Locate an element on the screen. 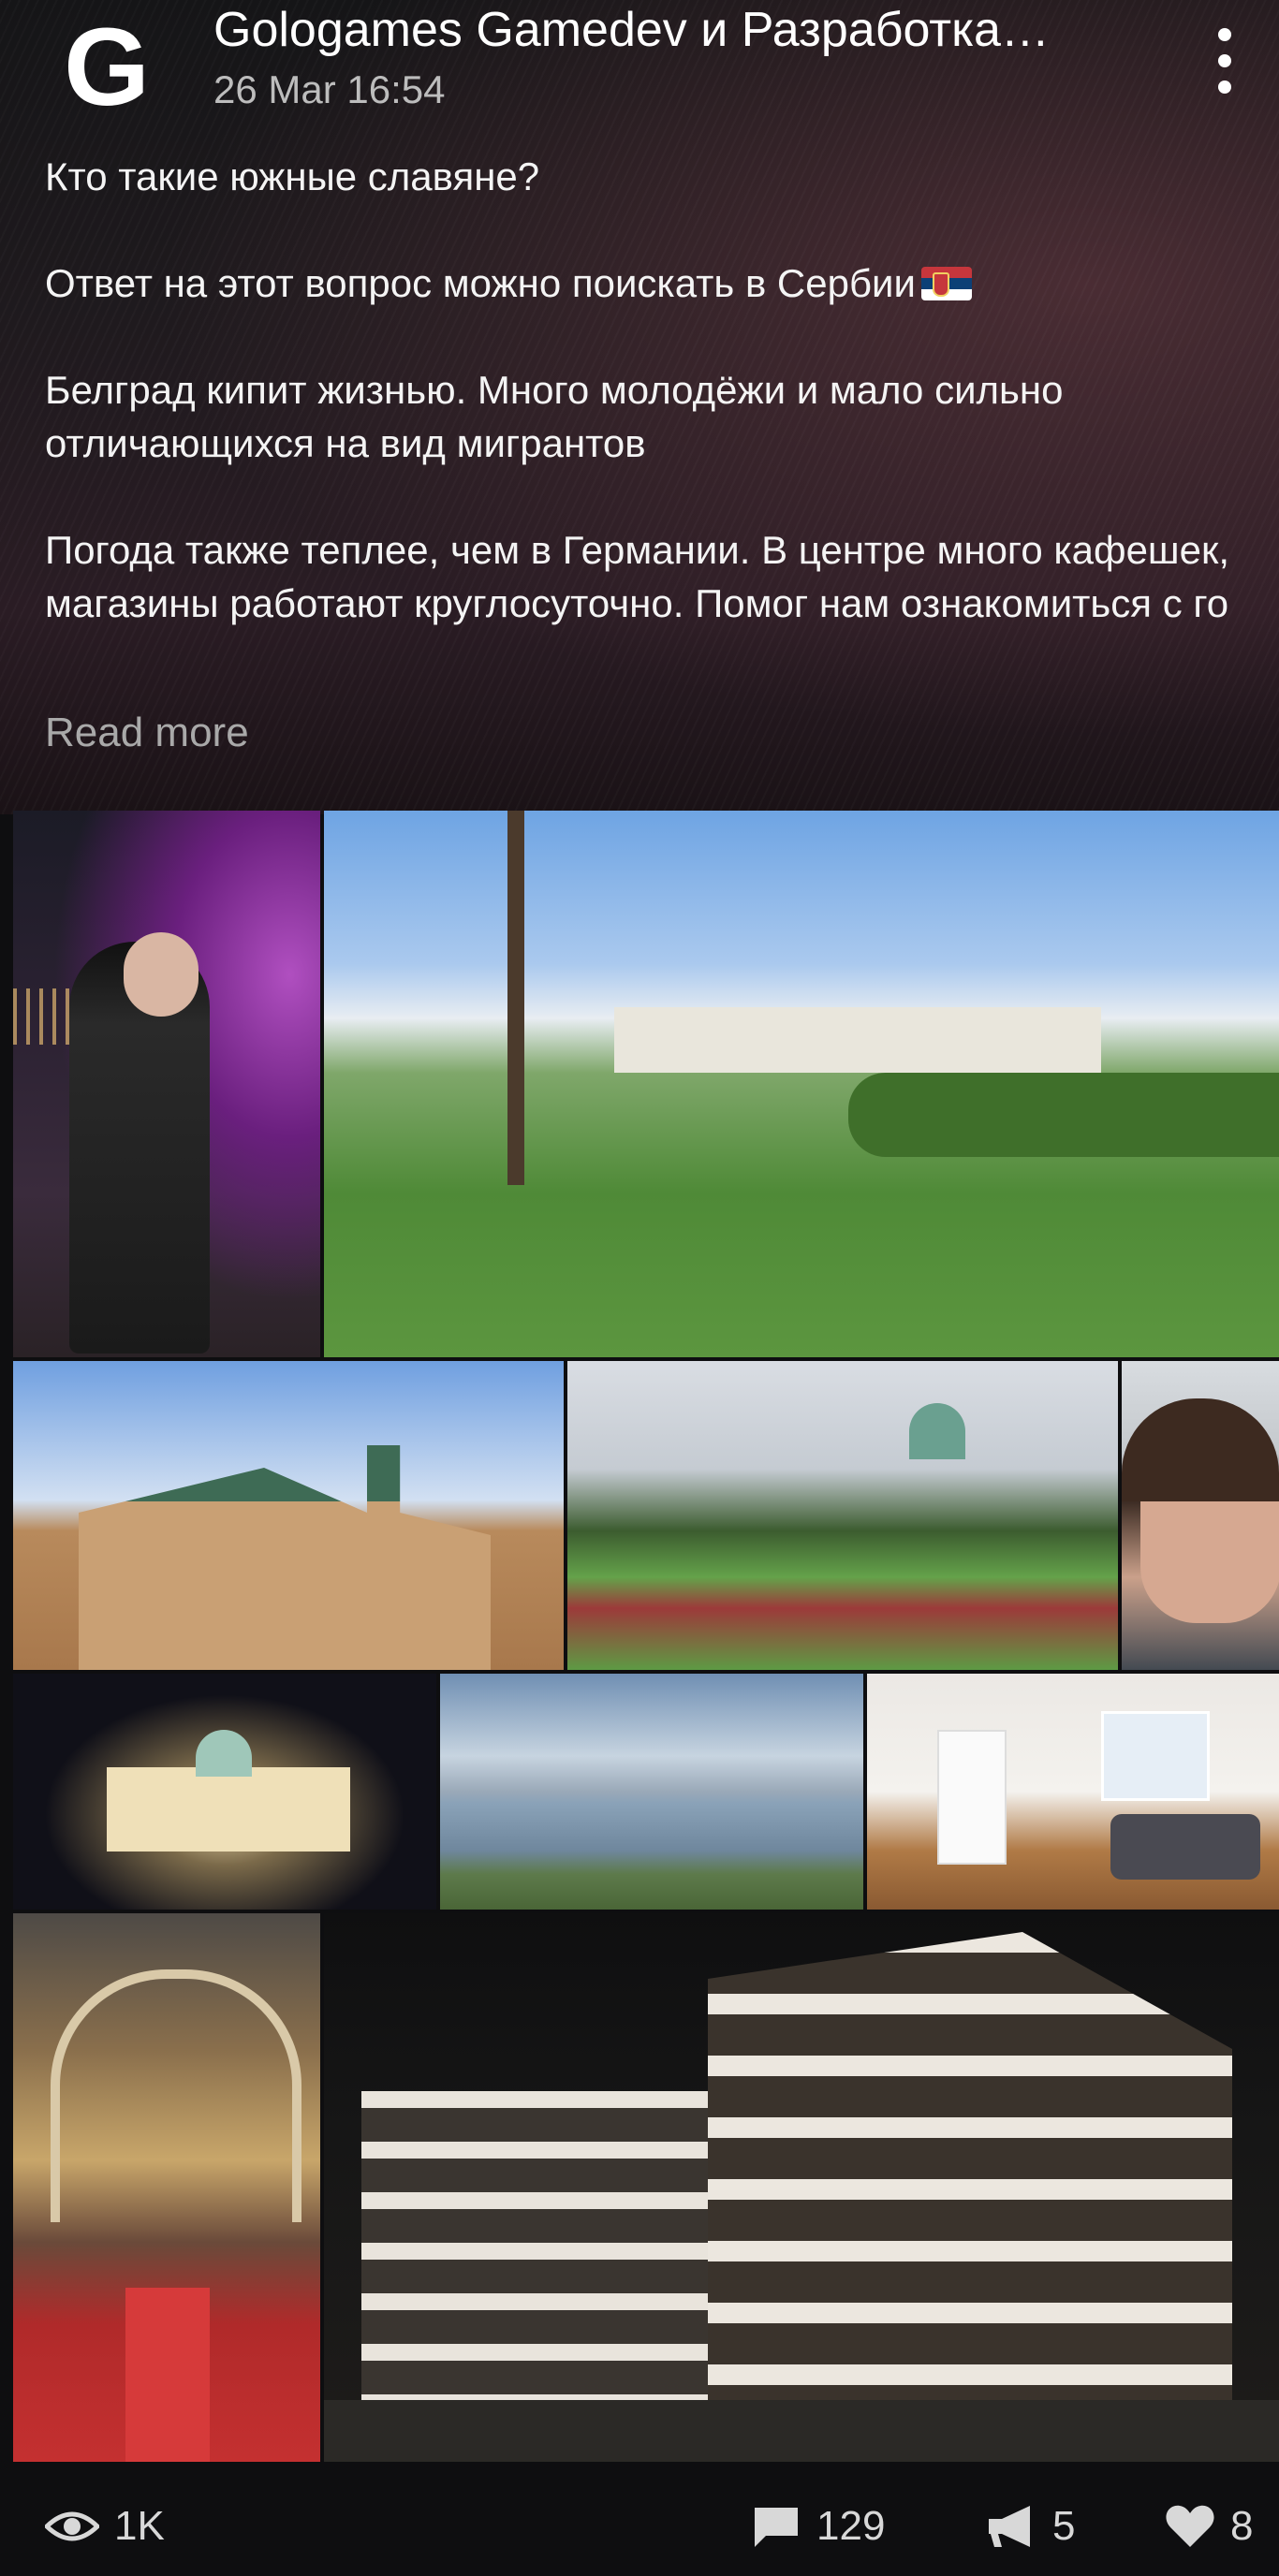  views-counter: 1K is located at coordinates (105, 2526).